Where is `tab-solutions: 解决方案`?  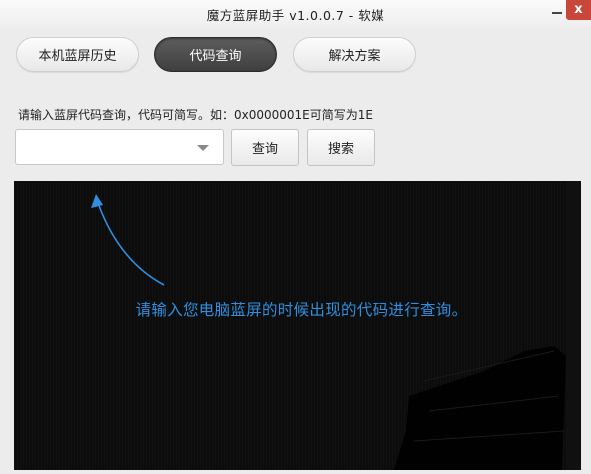 tab-solutions: 解决方案 is located at coordinates (354, 54).